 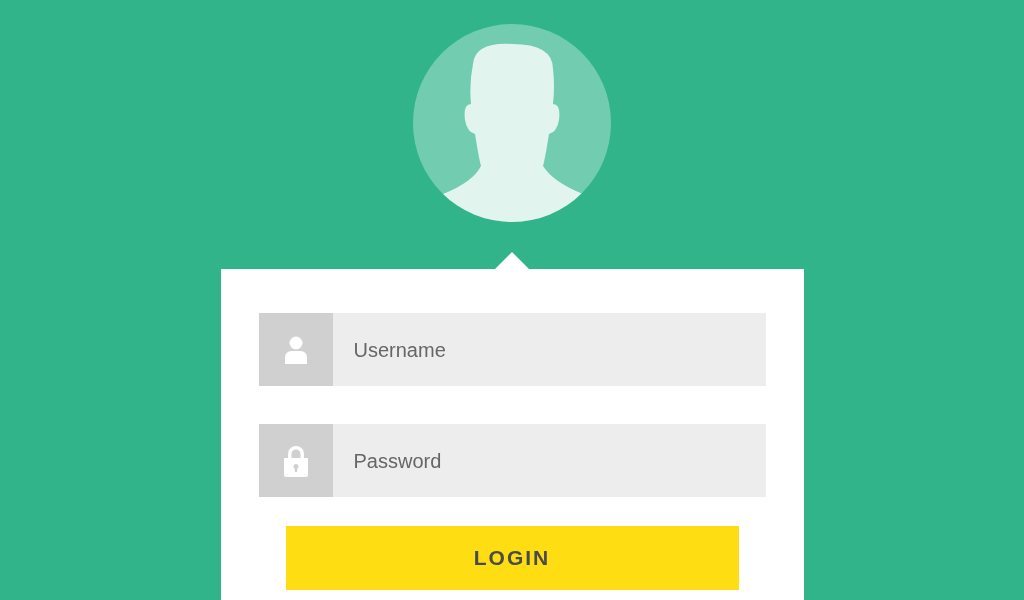 What do you see at coordinates (295, 349) in the screenshot?
I see `user-icon` at bounding box center [295, 349].